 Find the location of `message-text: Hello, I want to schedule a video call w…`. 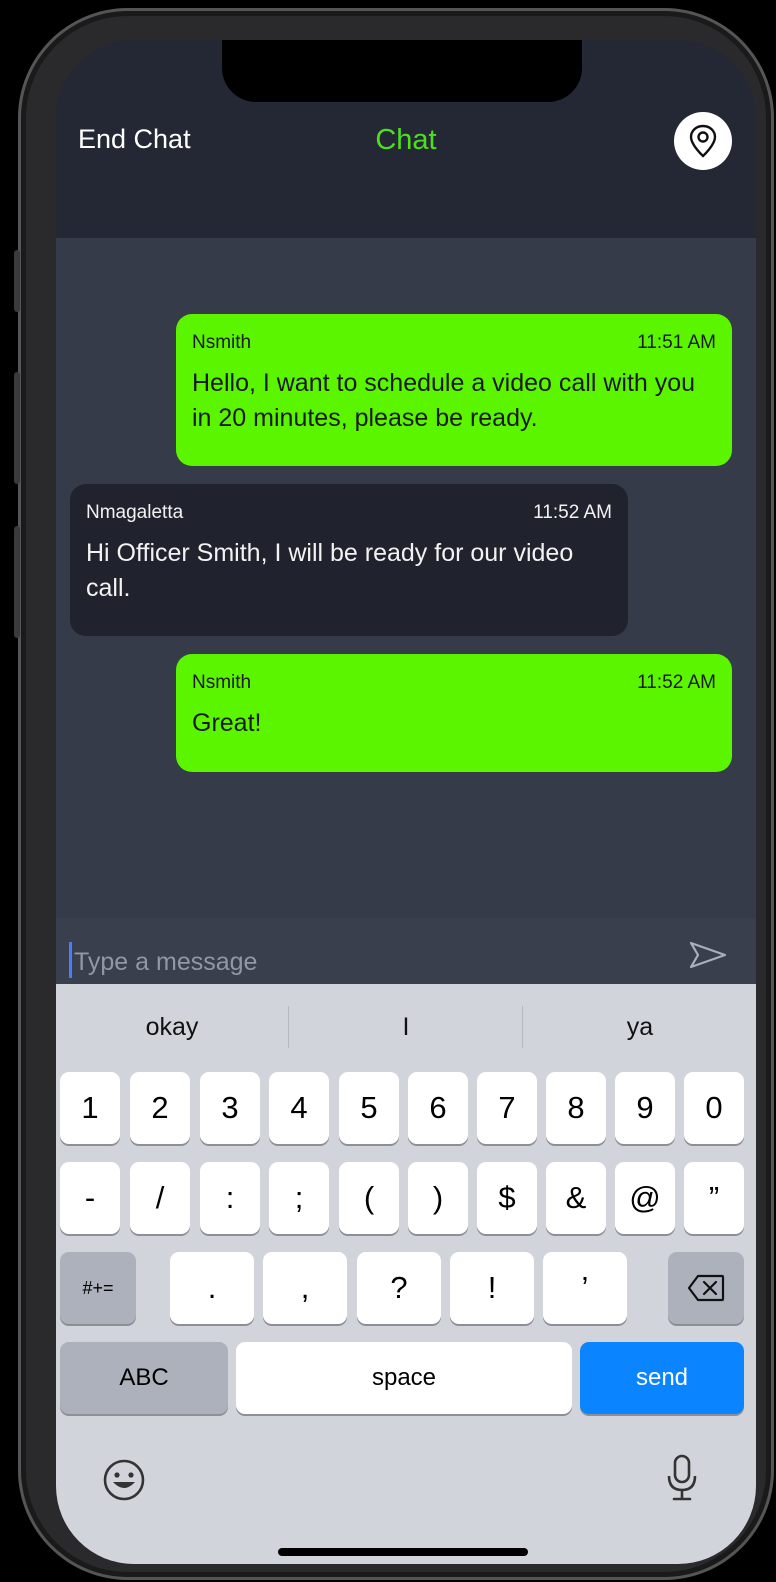

message-text: Hello, I want to schedule a video call w… is located at coordinates (444, 400).